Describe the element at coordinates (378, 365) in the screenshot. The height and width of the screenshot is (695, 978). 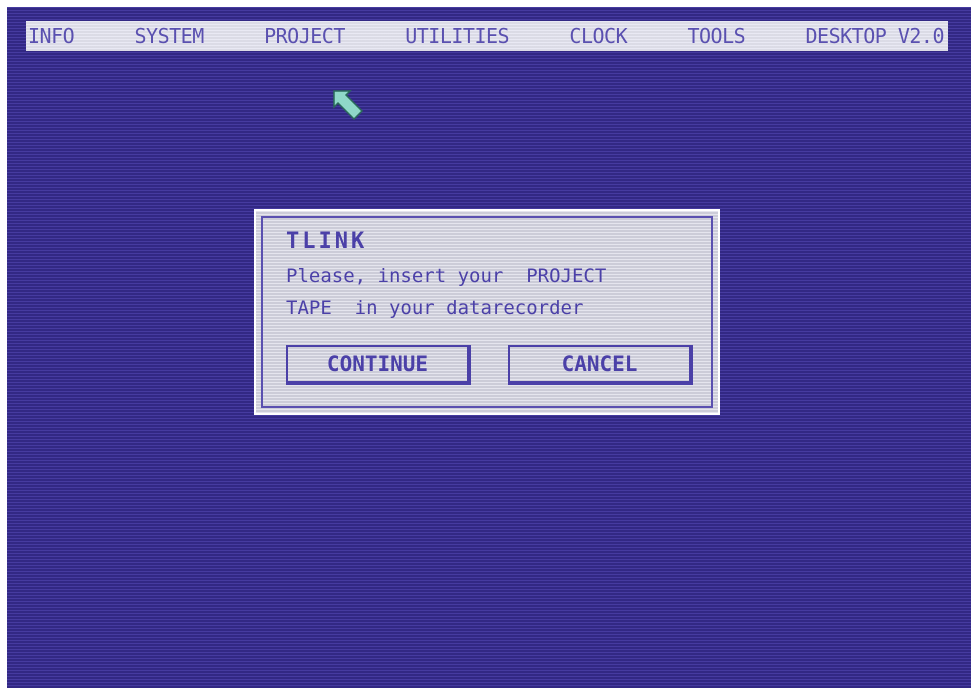
I see `continue-button: CONTINUE` at that location.